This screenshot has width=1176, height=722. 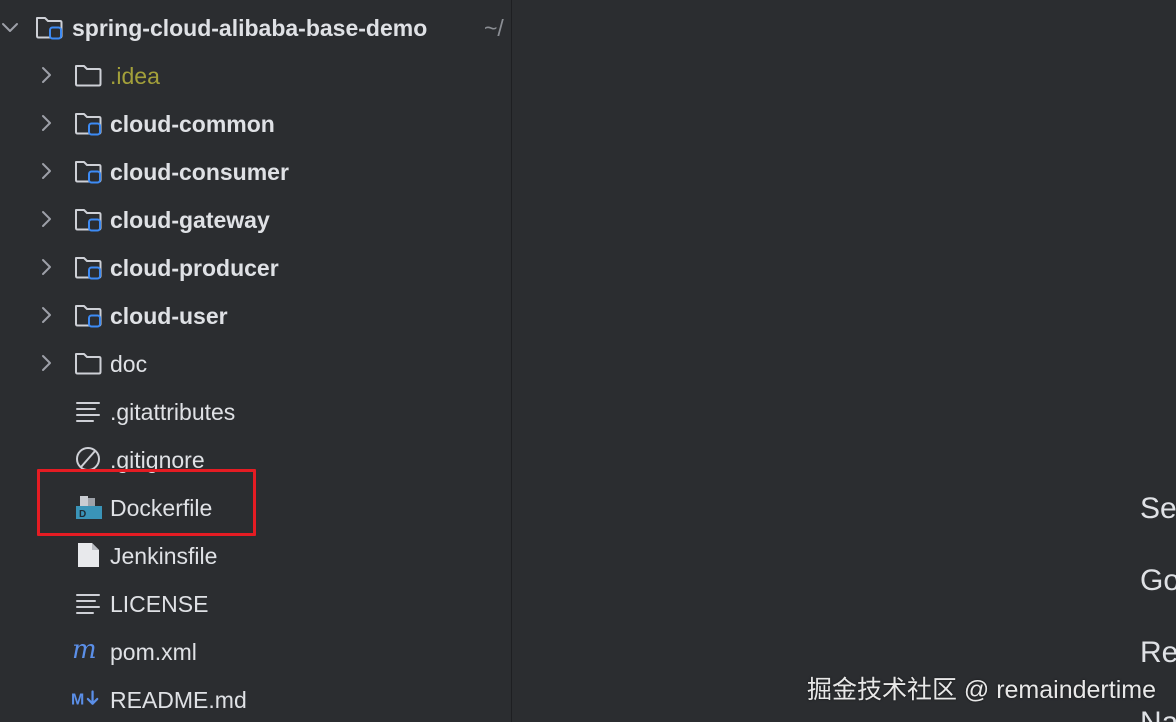 What do you see at coordinates (10, 27) in the screenshot?
I see `chevron-down-icon` at bounding box center [10, 27].